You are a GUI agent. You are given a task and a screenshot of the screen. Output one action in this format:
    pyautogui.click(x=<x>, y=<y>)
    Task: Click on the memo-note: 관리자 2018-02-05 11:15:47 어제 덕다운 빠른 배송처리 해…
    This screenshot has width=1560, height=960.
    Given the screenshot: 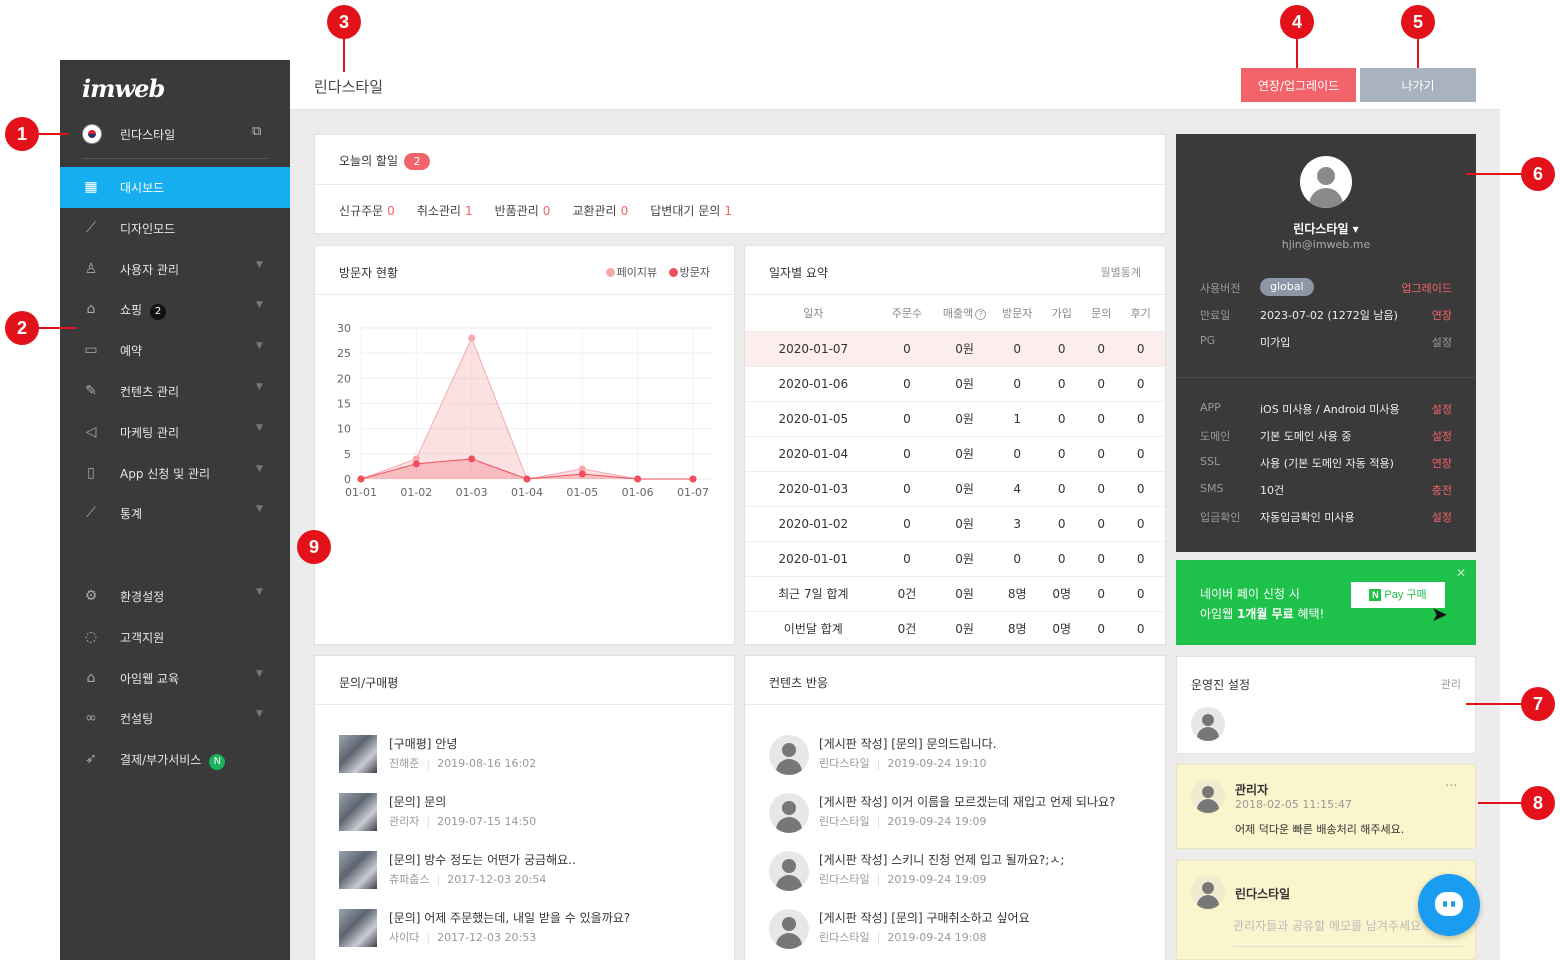 What is the action you would take?
    pyautogui.click(x=1326, y=806)
    